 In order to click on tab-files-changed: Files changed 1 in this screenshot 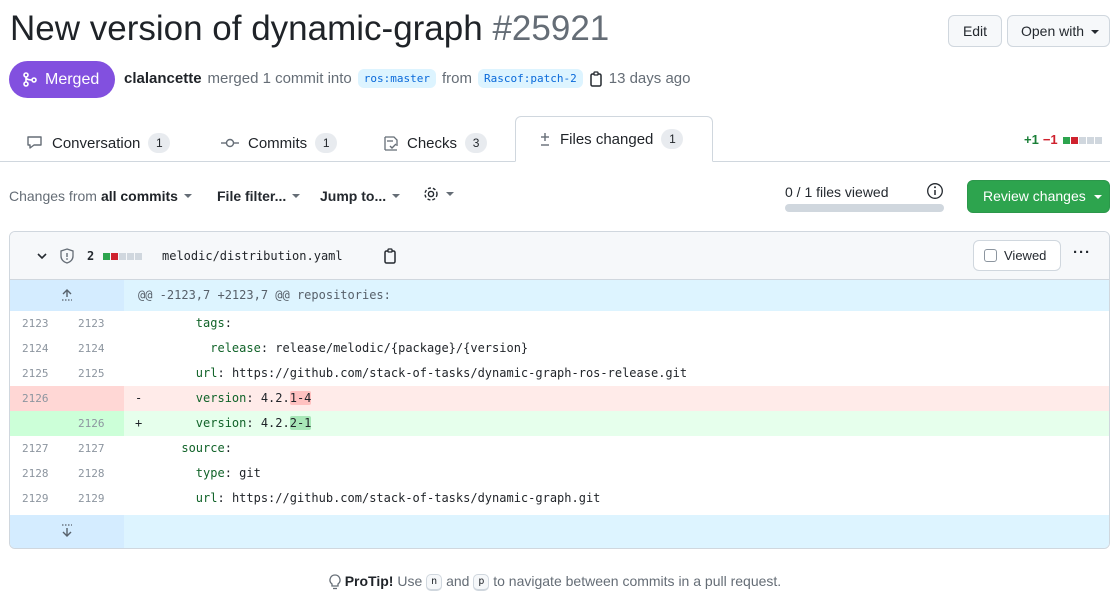, I will do `click(614, 139)`.